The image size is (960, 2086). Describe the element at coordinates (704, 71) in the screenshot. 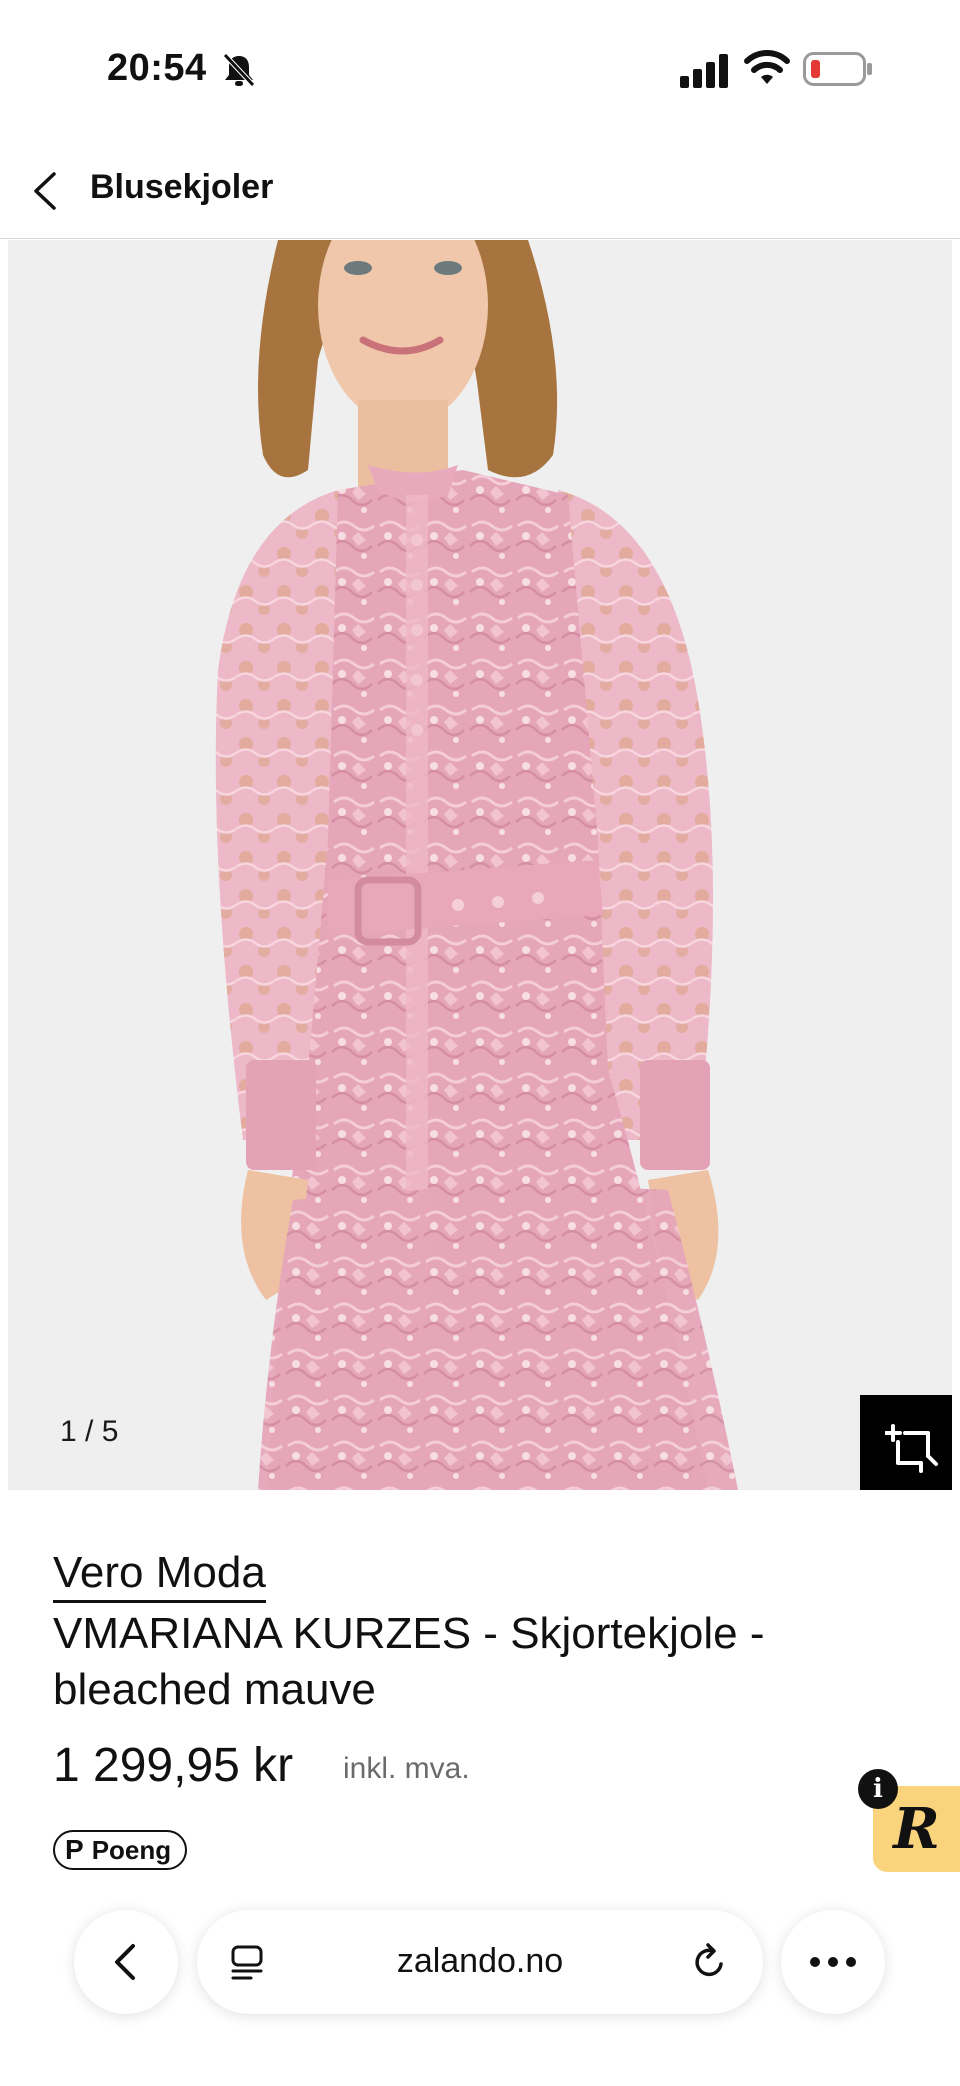

I see `cellular-signal-icon` at that location.